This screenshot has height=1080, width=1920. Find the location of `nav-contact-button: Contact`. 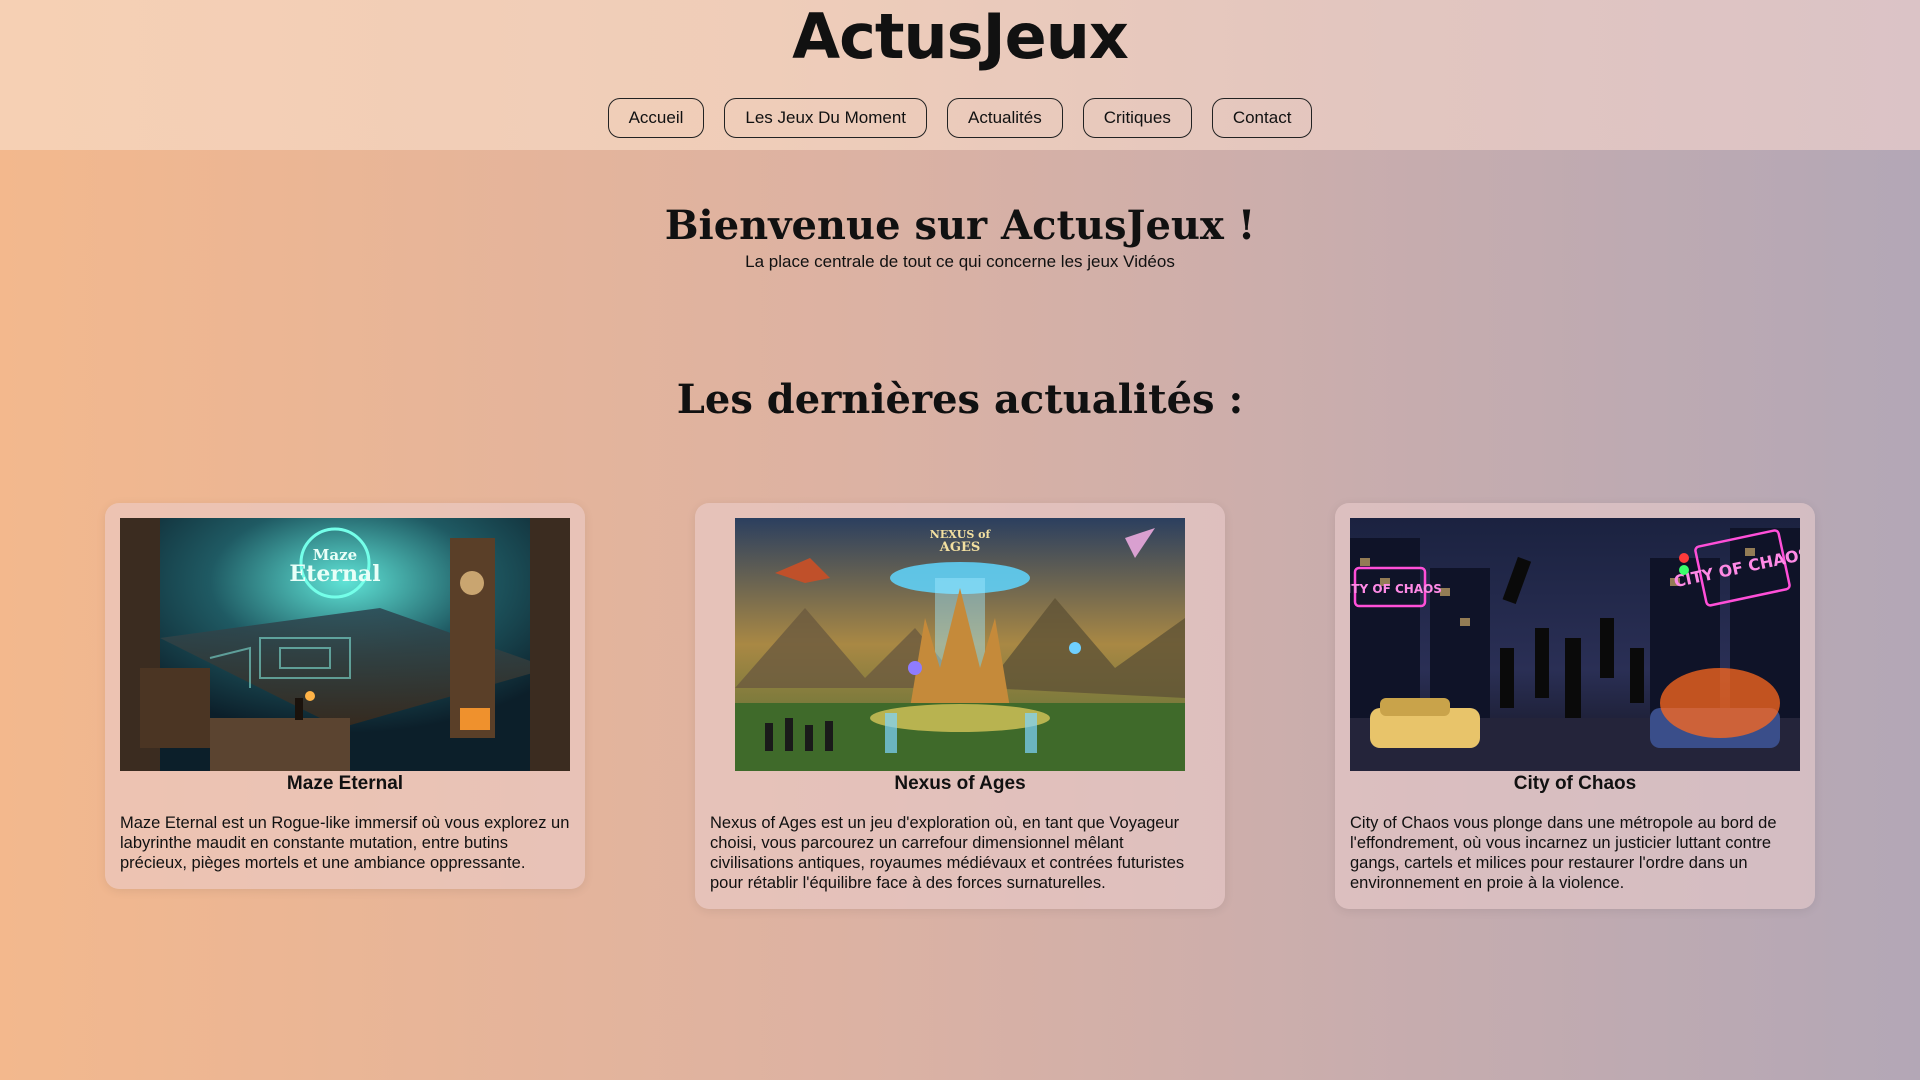

nav-contact-button: Contact is located at coordinates (1262, 118).